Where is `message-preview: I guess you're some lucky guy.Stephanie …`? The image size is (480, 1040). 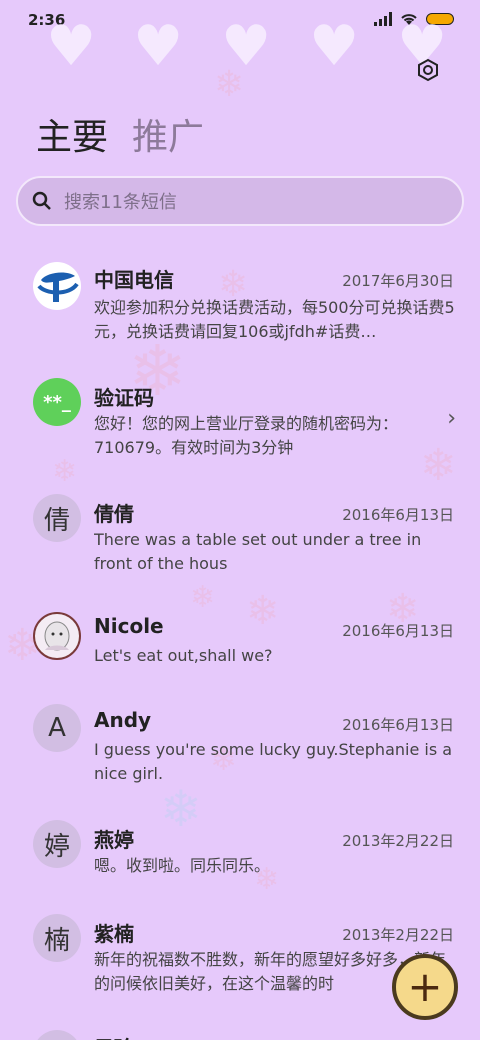
message-preview: I guess you're some lucky guy.Stephanie … is located at coordinates (273, 761).